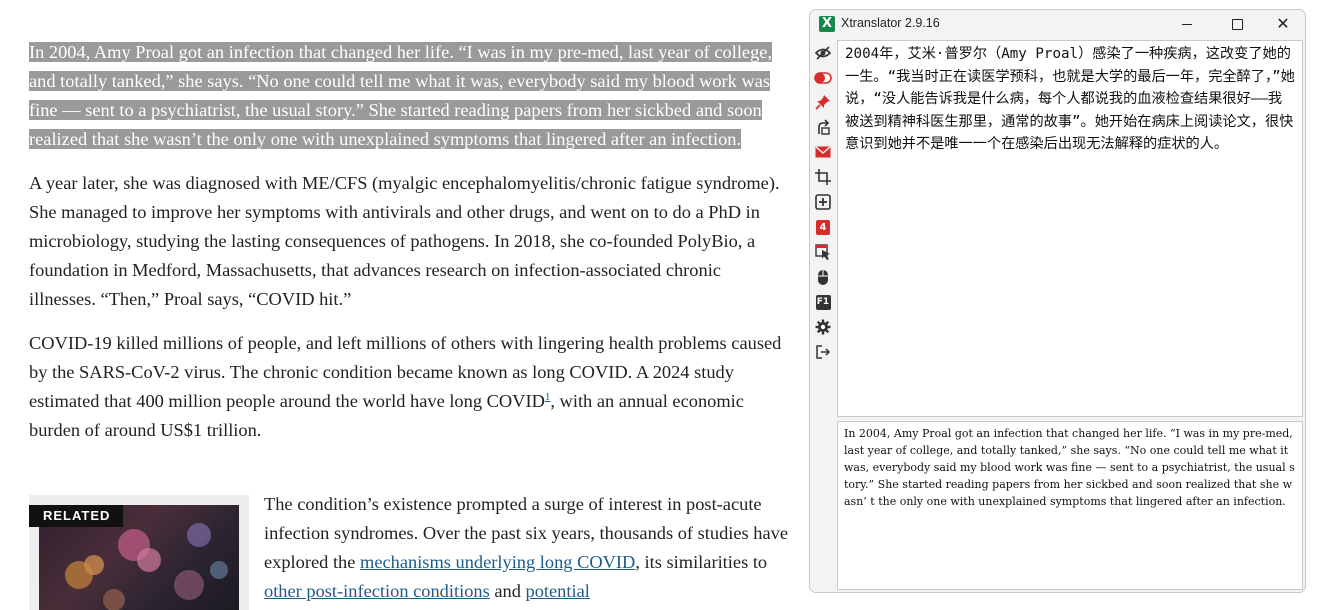 The image size is (1319, 610). What do you see at coordinates (827, 24) in the screenshot?
I see `app-icon: X` at bounding box center [827, 24].